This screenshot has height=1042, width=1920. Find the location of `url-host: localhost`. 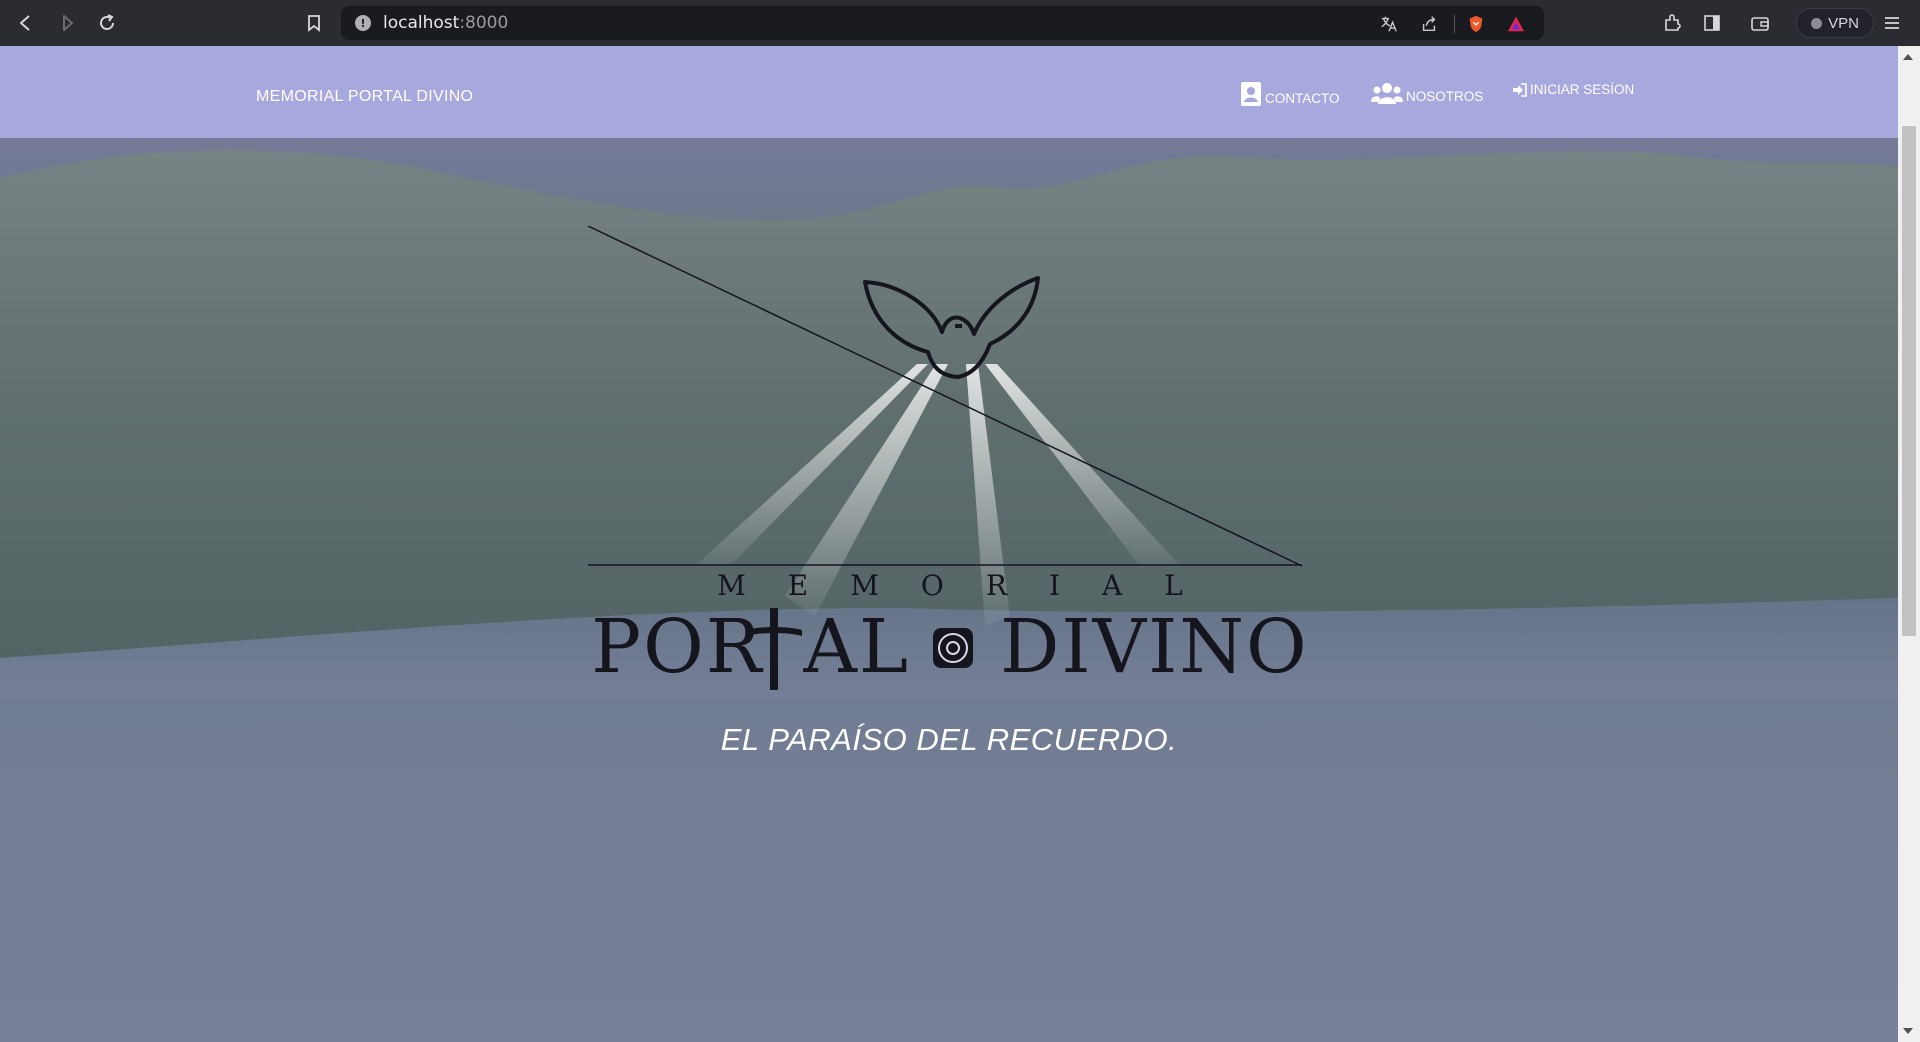

url-host: localhost is located at coordinates (421, 23).